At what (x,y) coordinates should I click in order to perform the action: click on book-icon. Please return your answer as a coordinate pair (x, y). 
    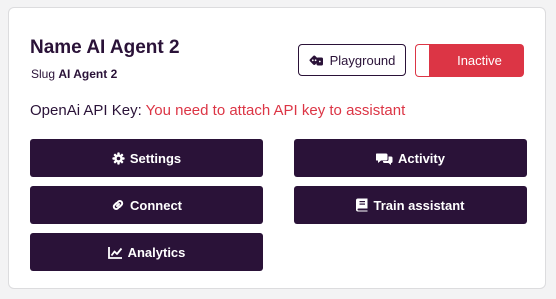
    Looking at the image, I should click on (362, 205).